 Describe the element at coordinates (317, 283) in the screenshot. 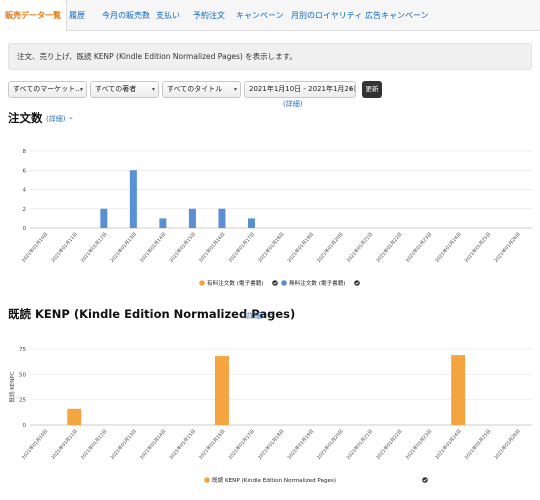

I see `legend-label: 無料注文数 (電子書籍)` at that location.